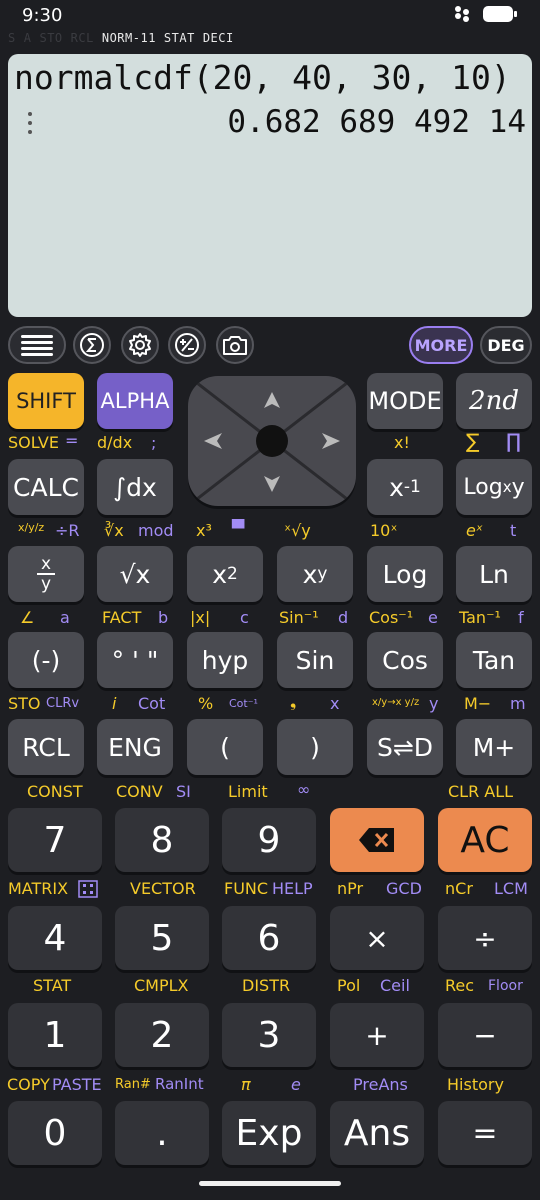 The width and height of the screenshot is (540, 1200). Describe the element at coordinates (225, 660) in the screenshot. I see `hyp-key: hyp` at that location.